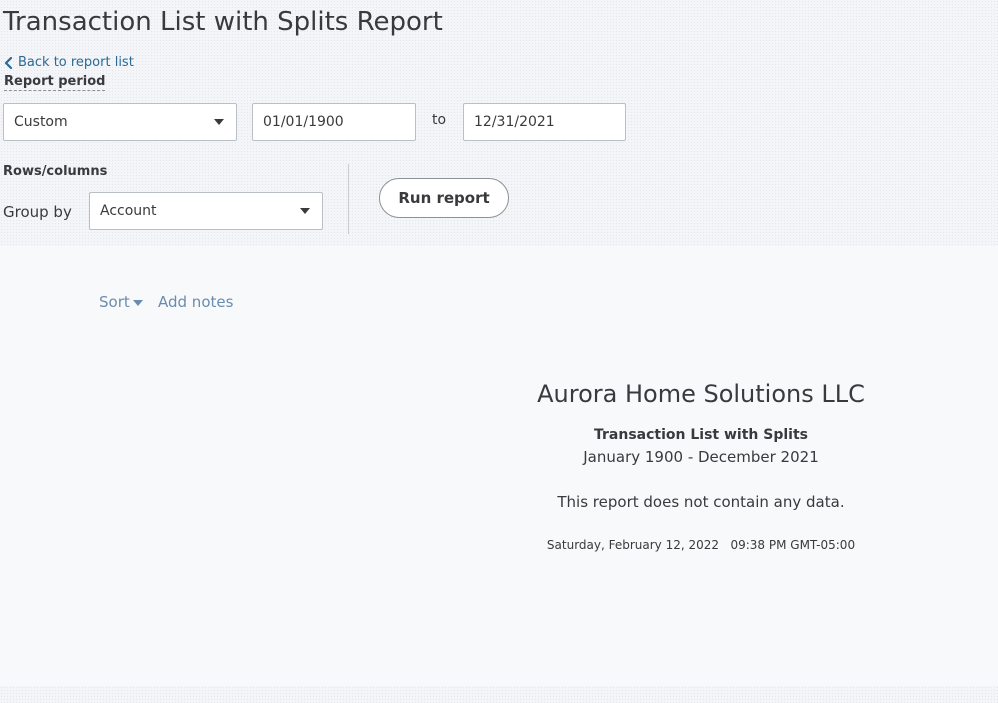  What do you see at coordinates (444, 198) in the screenshot?
I see `run-report-button: Run report` at bounding box center [444, 198].